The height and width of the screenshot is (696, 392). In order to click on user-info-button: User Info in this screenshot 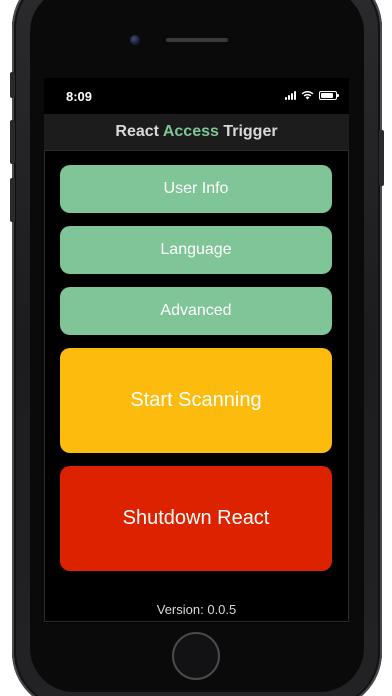, I will do `click(196, 189)`.